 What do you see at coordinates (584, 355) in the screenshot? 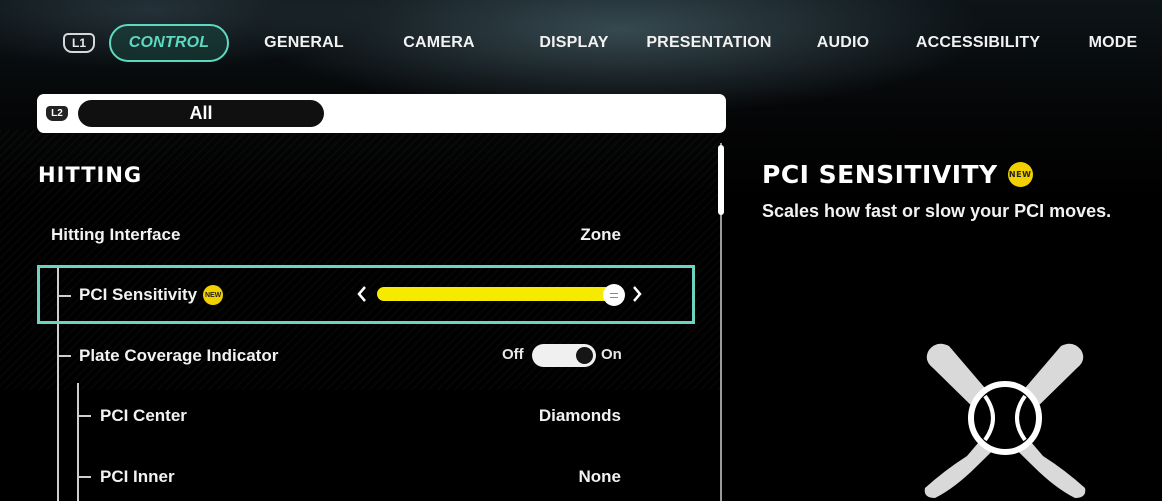
I see `toggle-knob` at bounding box center [584, 355].